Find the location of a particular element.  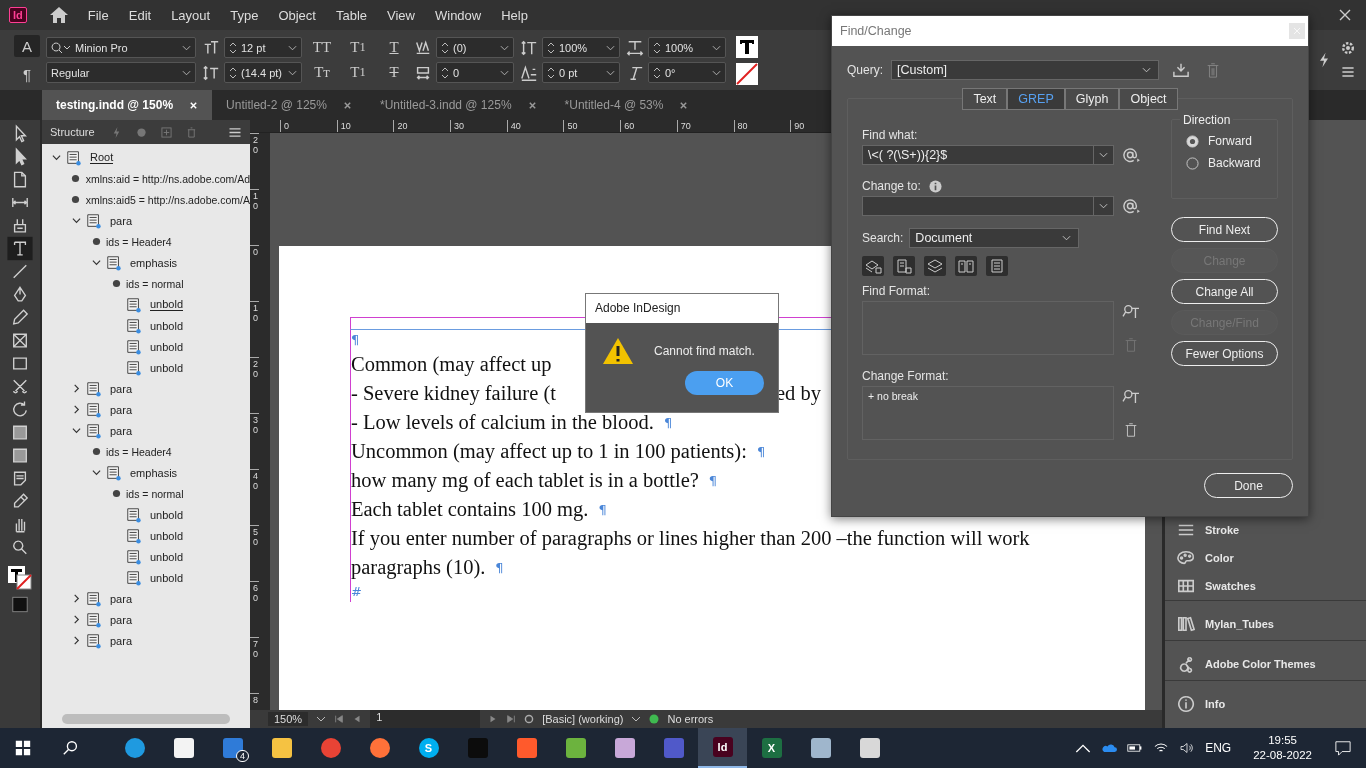

layers-icon is located at coordinates (935, 266).